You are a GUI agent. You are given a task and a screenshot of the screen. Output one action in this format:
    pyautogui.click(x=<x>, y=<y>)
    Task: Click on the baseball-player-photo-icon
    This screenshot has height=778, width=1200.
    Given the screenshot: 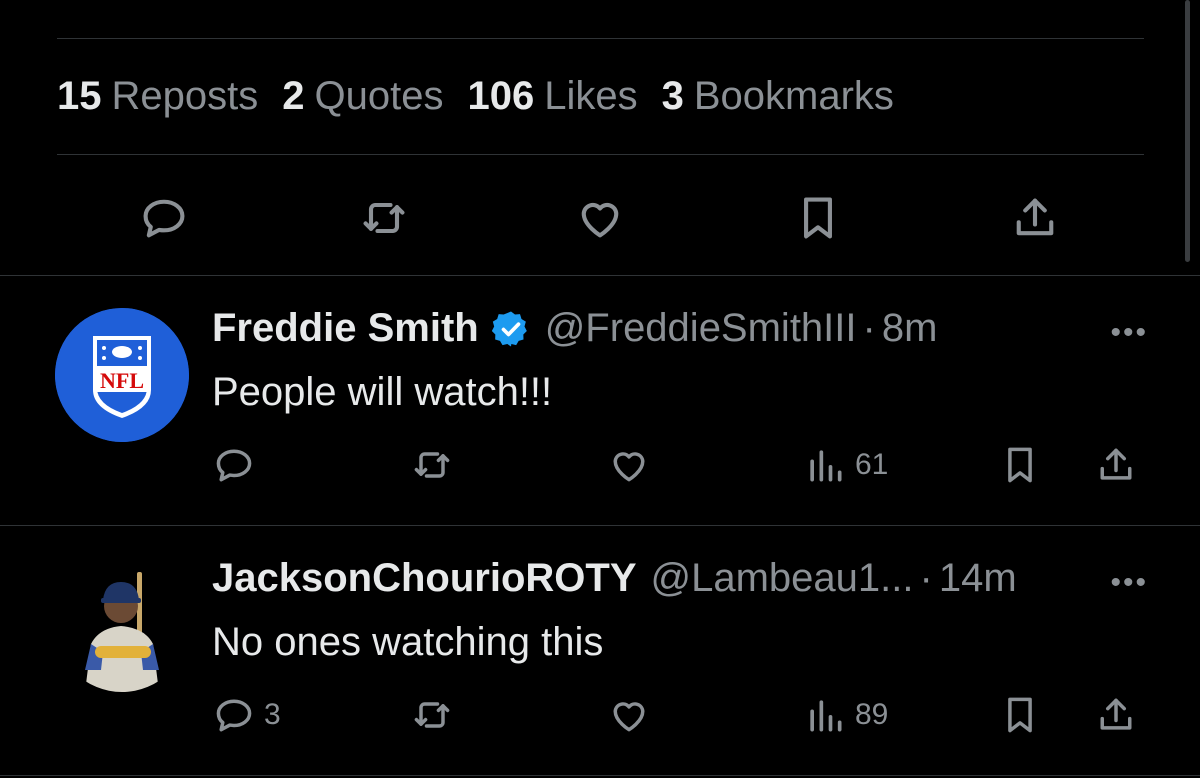 What is the action you would take?
    pyautogui.click(x=122, y=625)
    